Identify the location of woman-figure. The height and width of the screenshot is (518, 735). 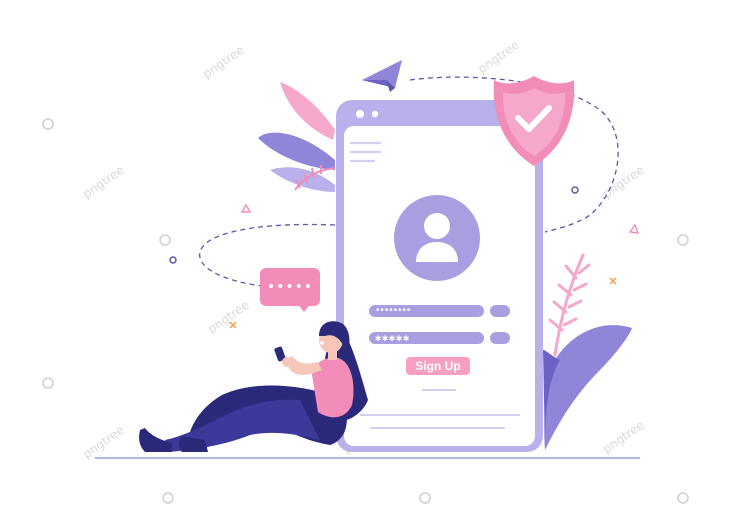
(253, 386).